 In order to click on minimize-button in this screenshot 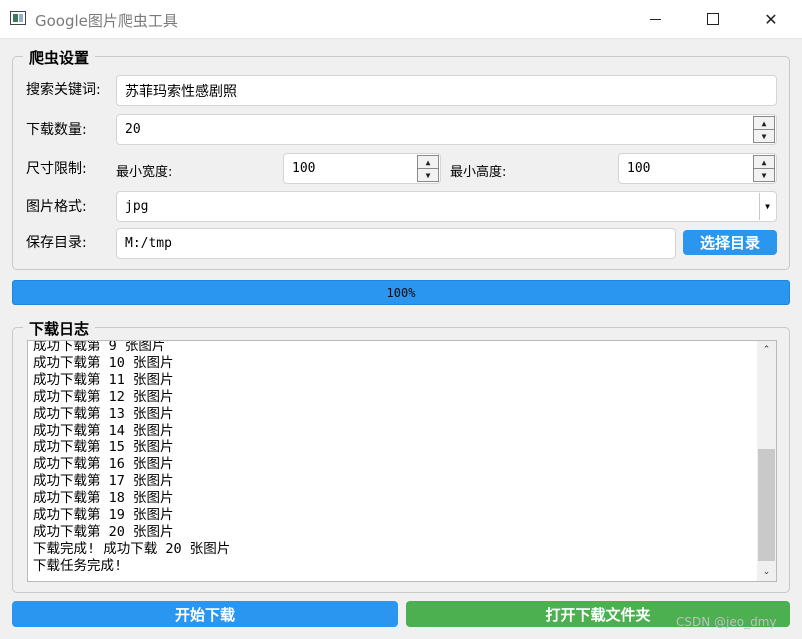, I will do `click(655, 19)`.